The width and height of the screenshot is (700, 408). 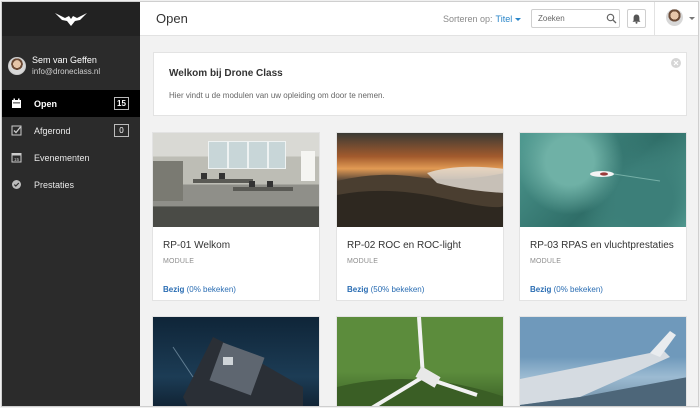 I want to click on module-title: RP-01 Welkom, so click(x=197, y=245).